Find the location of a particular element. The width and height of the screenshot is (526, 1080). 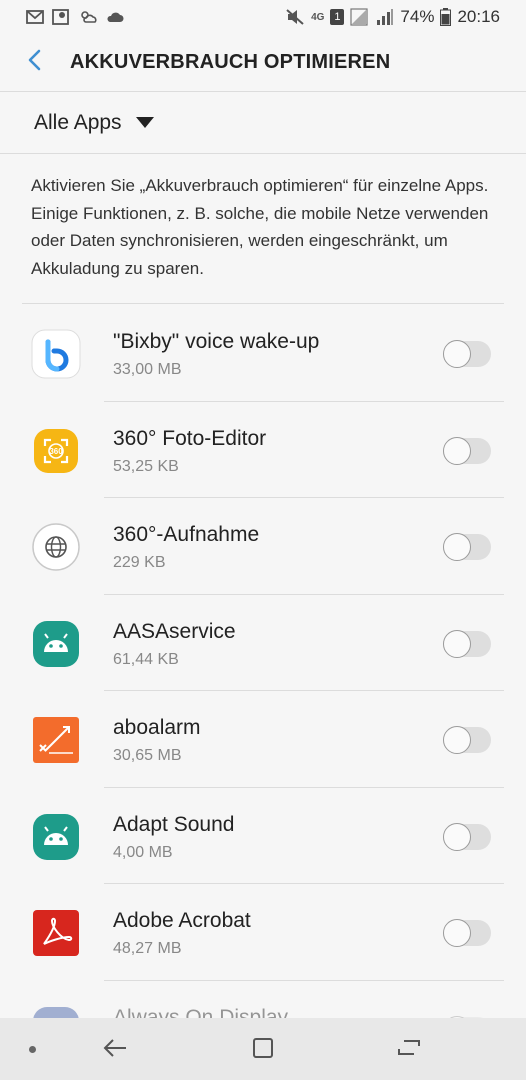

caret-down-icon is located at coordinates (144, 122).